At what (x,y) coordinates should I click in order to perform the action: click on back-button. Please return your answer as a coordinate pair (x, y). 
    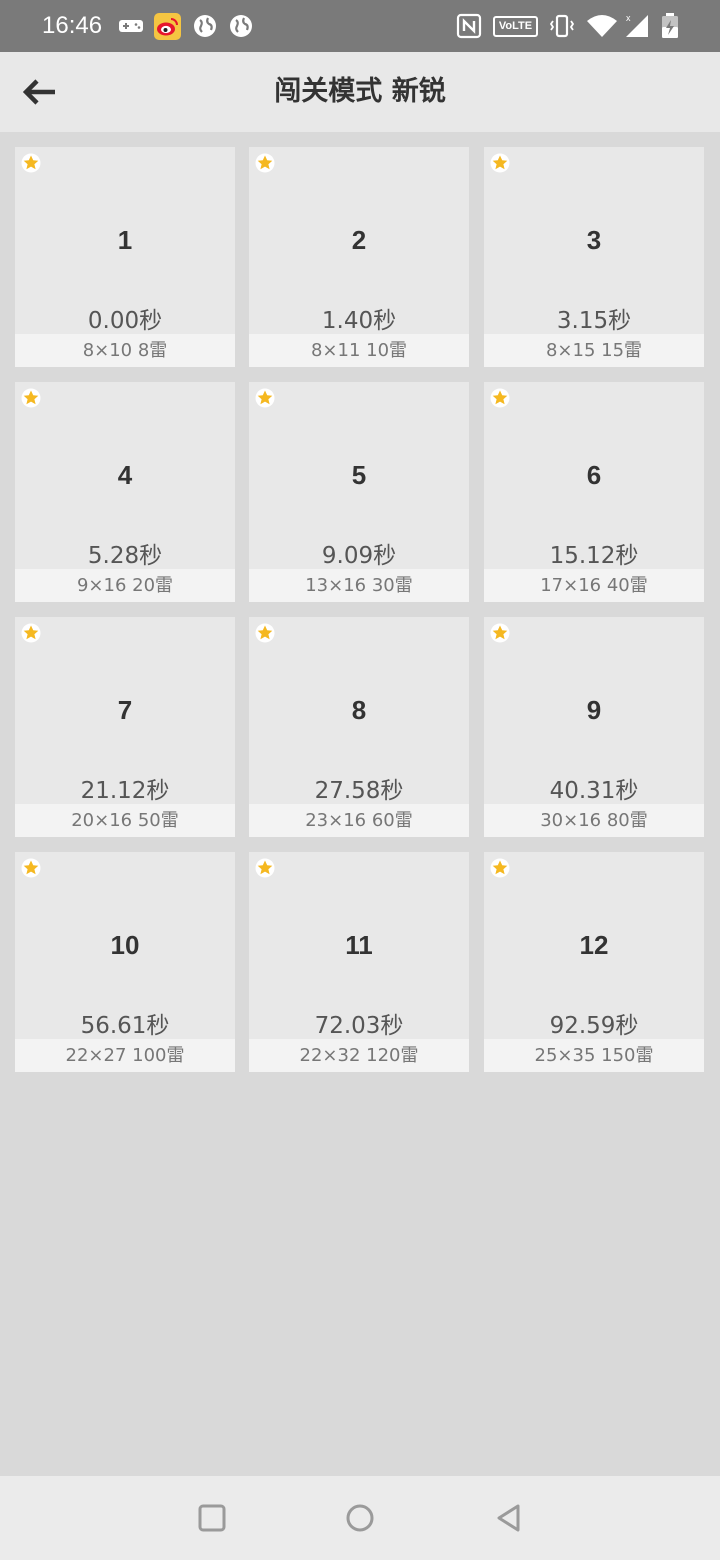
    Looking at the image, I should click on (40, 92).